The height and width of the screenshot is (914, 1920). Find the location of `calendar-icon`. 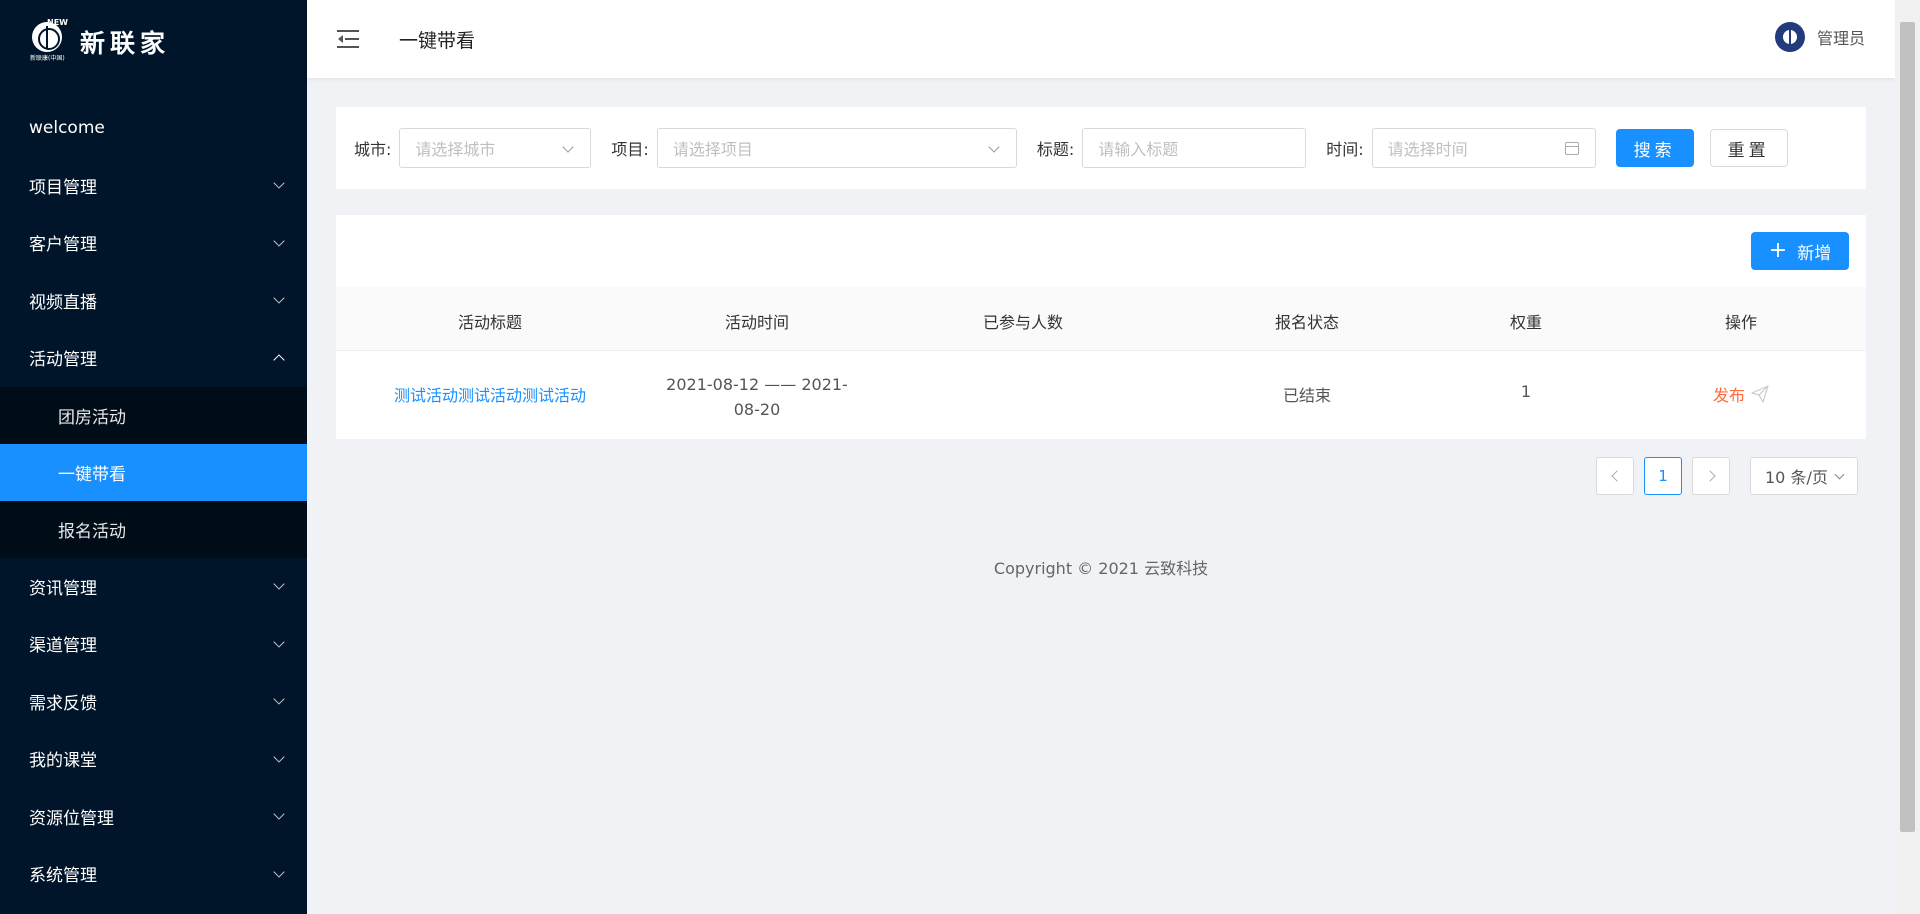

calendar-icon is located at coordinates (1571, 148).